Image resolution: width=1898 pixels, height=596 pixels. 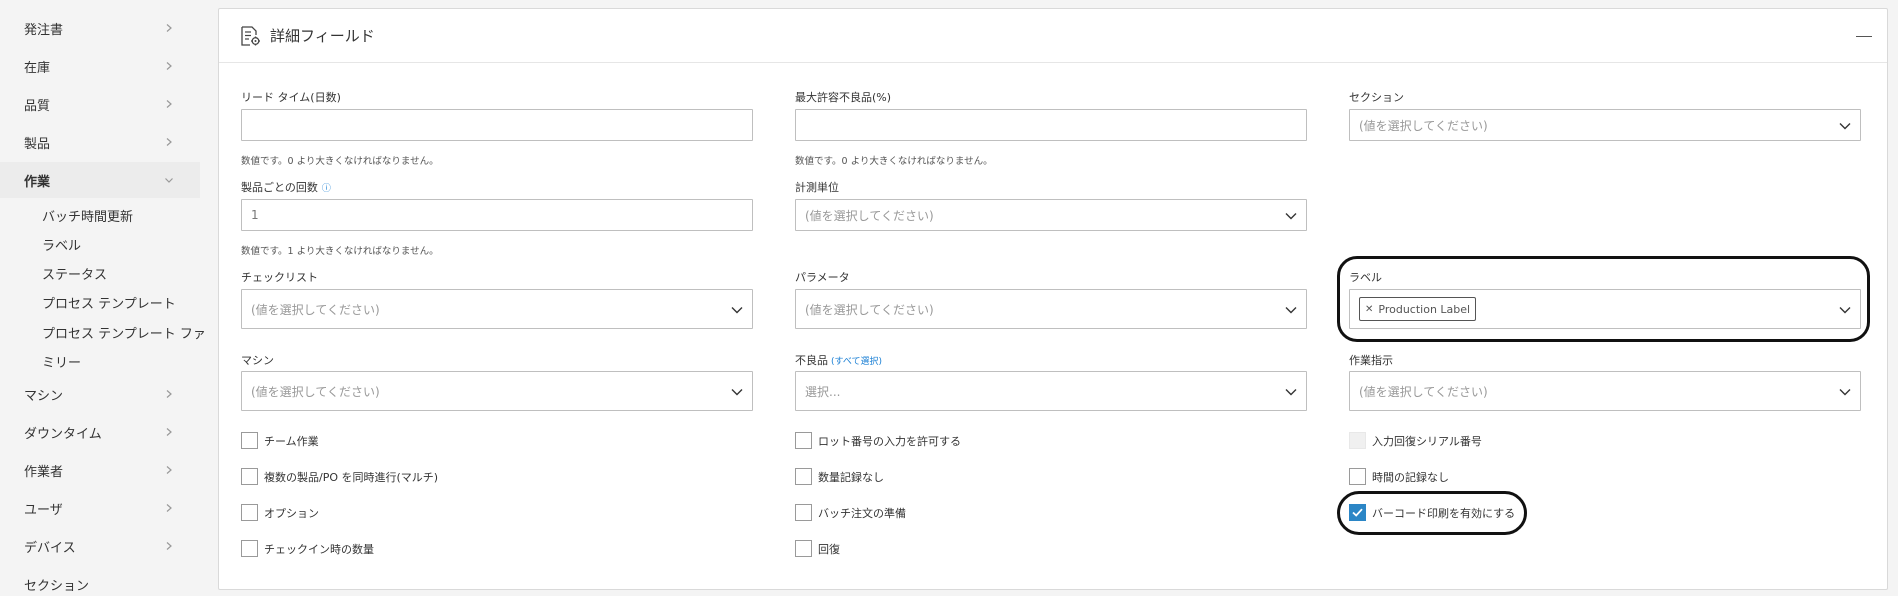 What do you see at coordinates (61, 361) in the screenshot?
I see `sidebar-subitem-process-template-family-cont: ミリー` at bounding box center [61, 361].